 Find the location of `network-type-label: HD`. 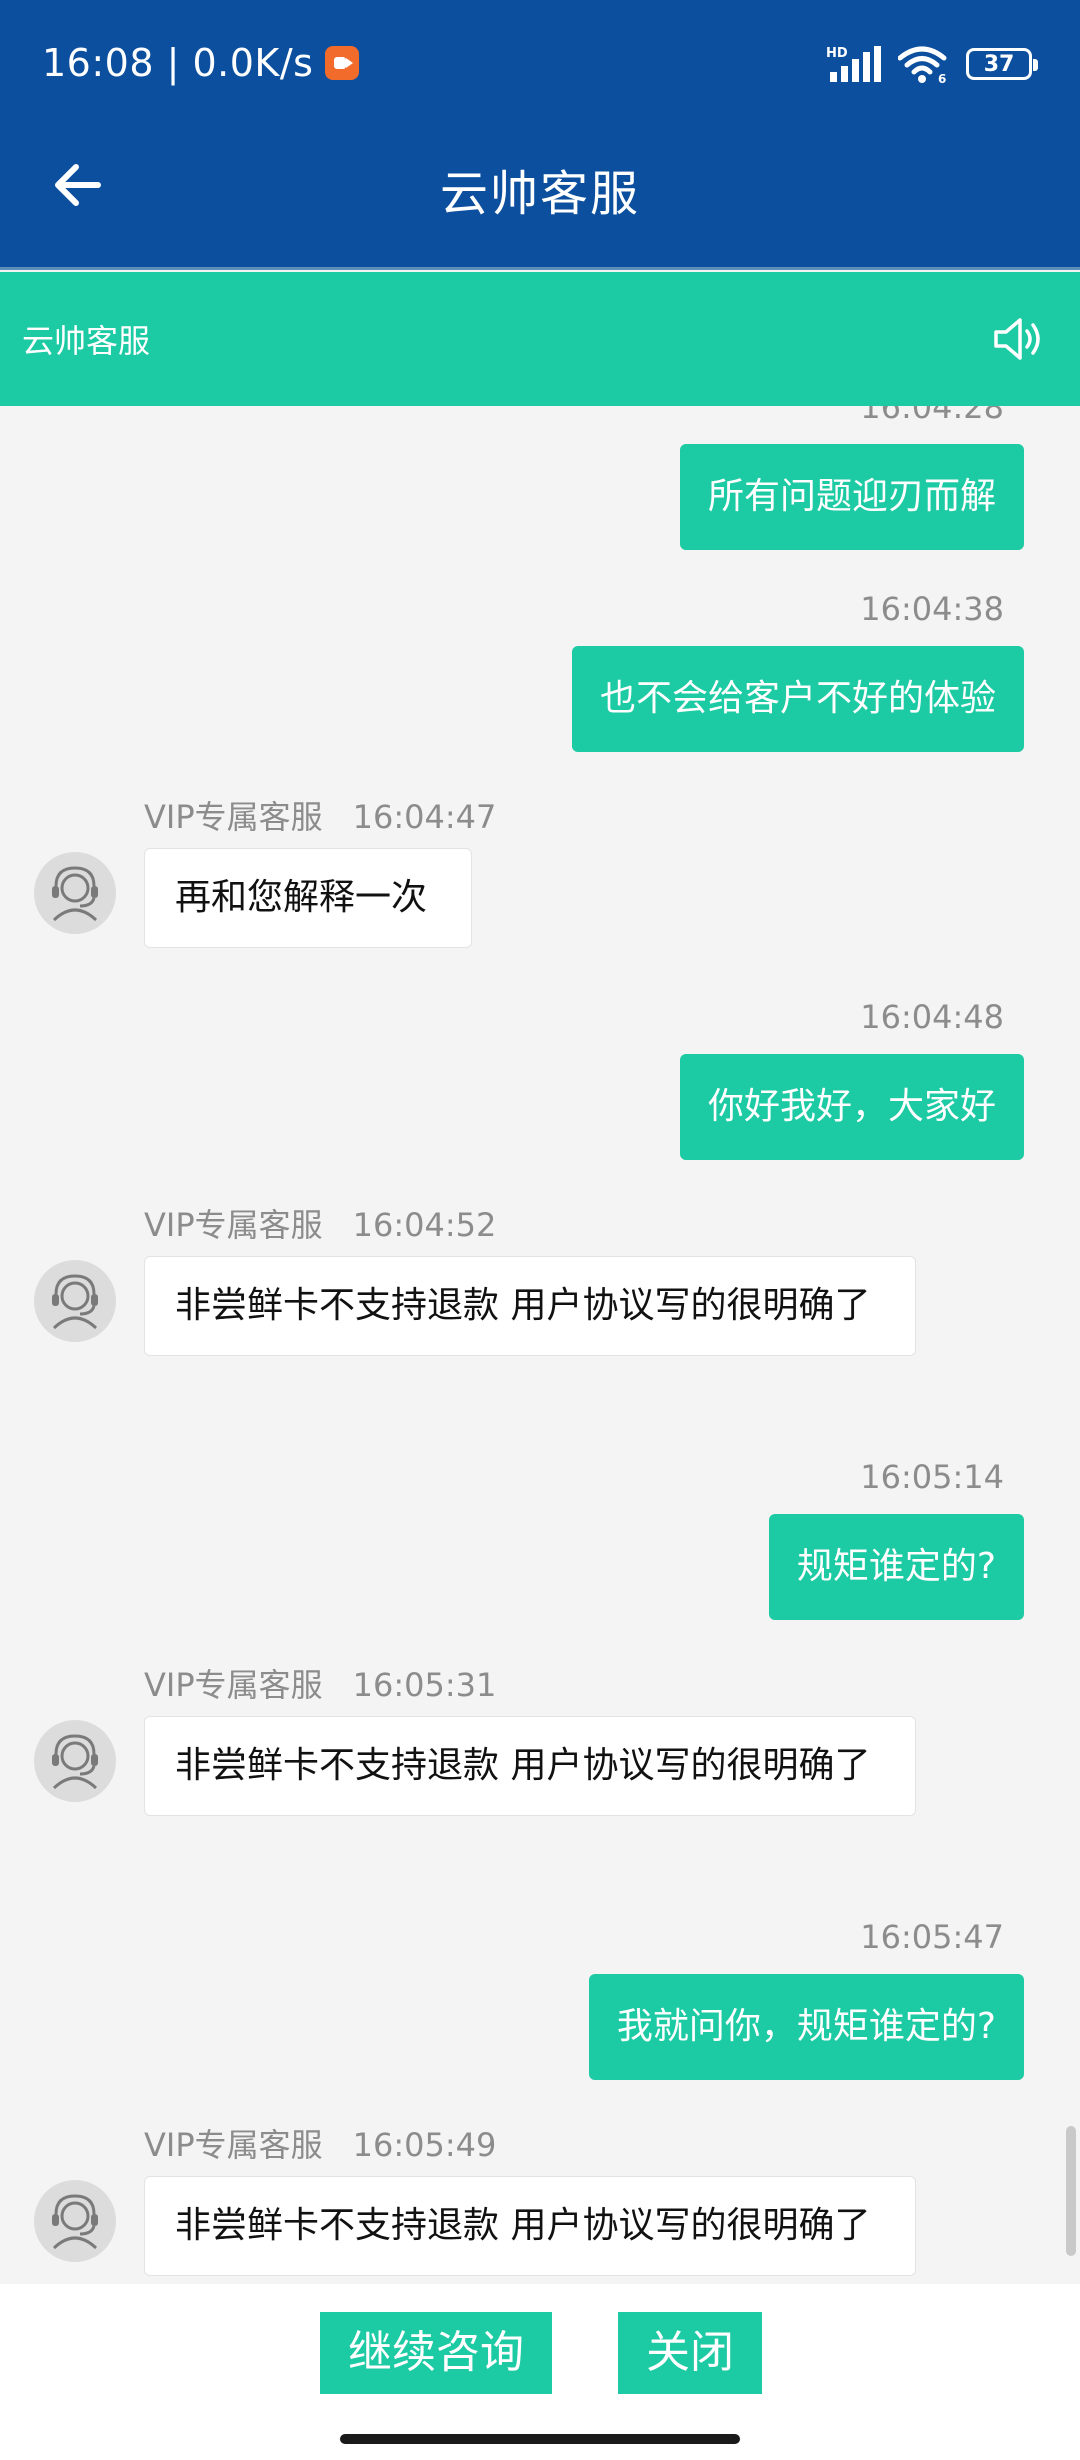

network-type-label: HD is located at coordinates (837, 53).